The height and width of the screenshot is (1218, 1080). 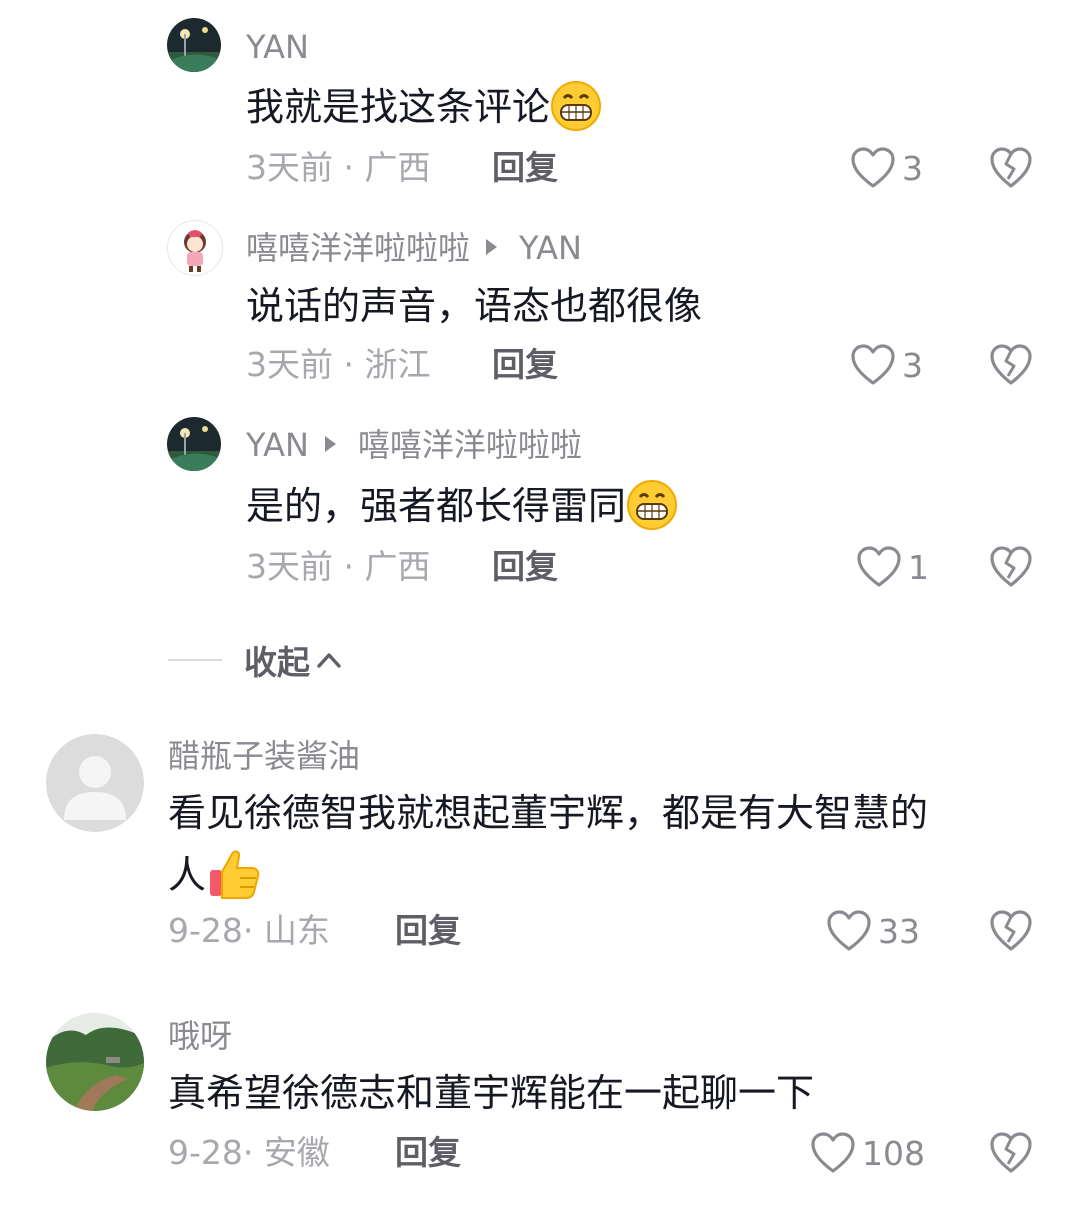 I want to click on username-text: 哦呀, so click(x=200, y=1036).